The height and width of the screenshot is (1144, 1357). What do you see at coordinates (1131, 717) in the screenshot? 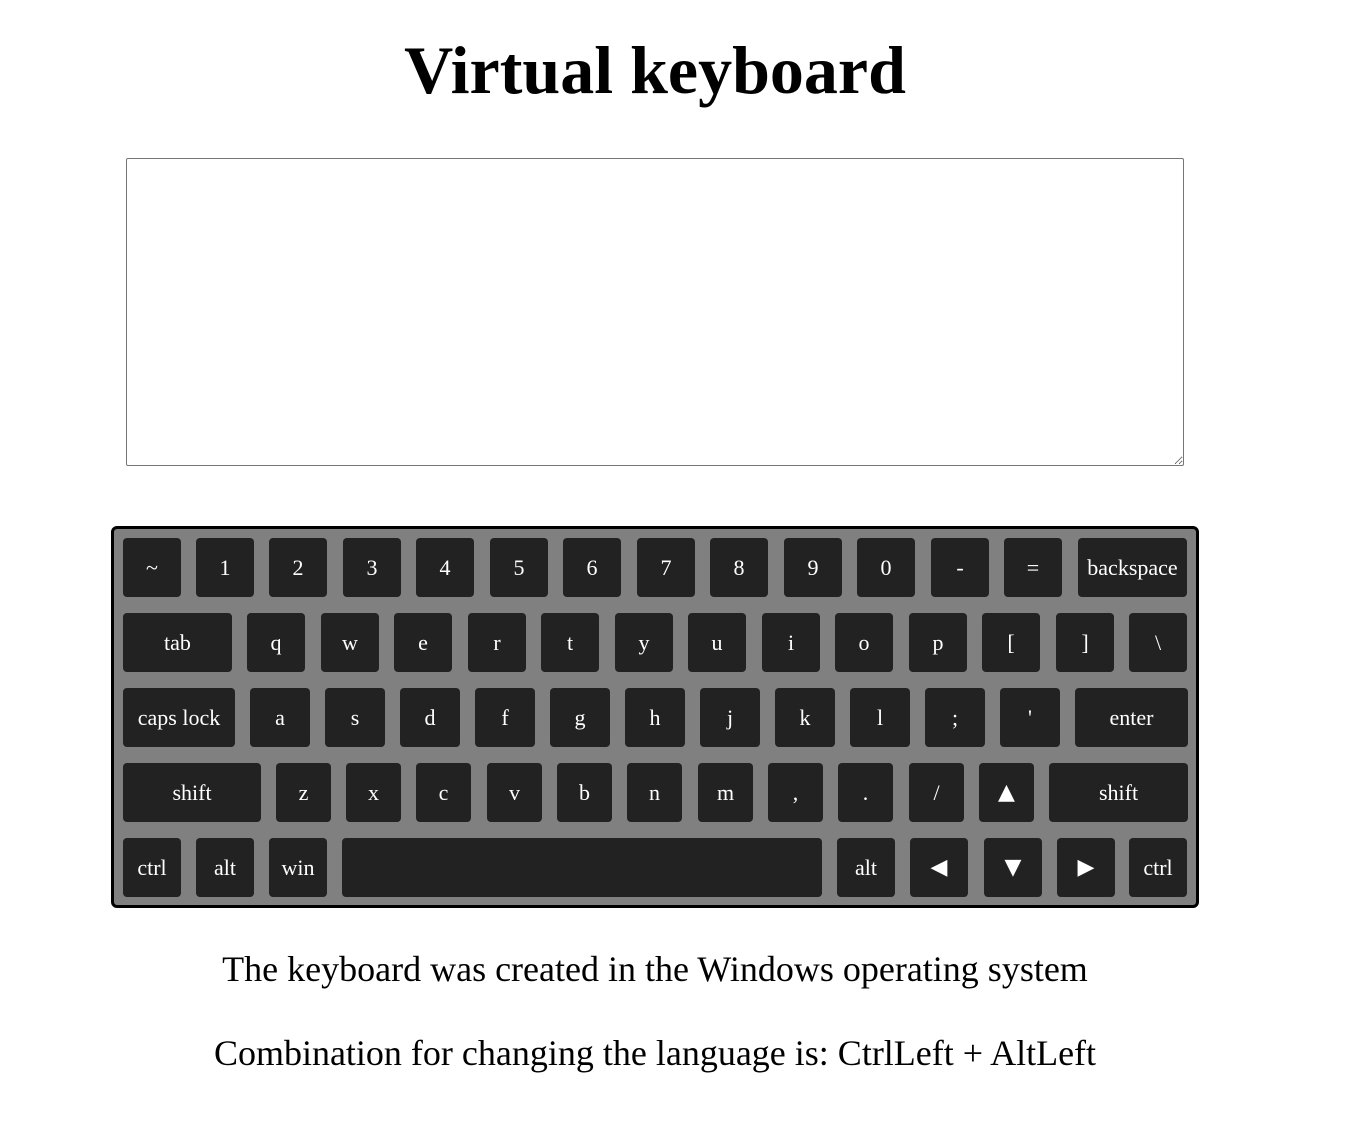
I see `key-enter: enter` at bounding box center [1131, 717].